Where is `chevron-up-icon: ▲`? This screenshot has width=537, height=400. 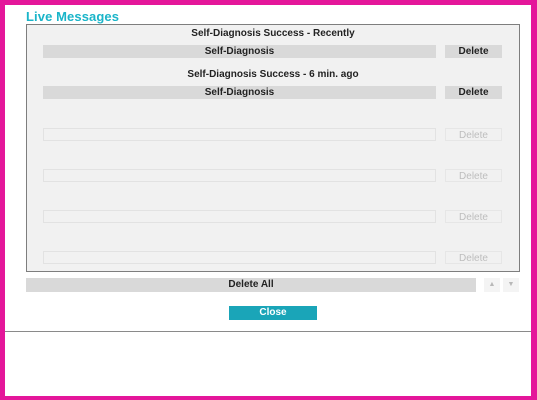 chevron-up-icon: ▲ is located at coordinates (492, 285).